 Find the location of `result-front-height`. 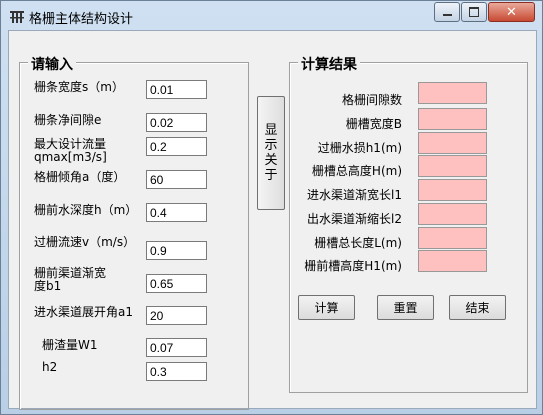

result-front-height is located at coordinates (452, 261).